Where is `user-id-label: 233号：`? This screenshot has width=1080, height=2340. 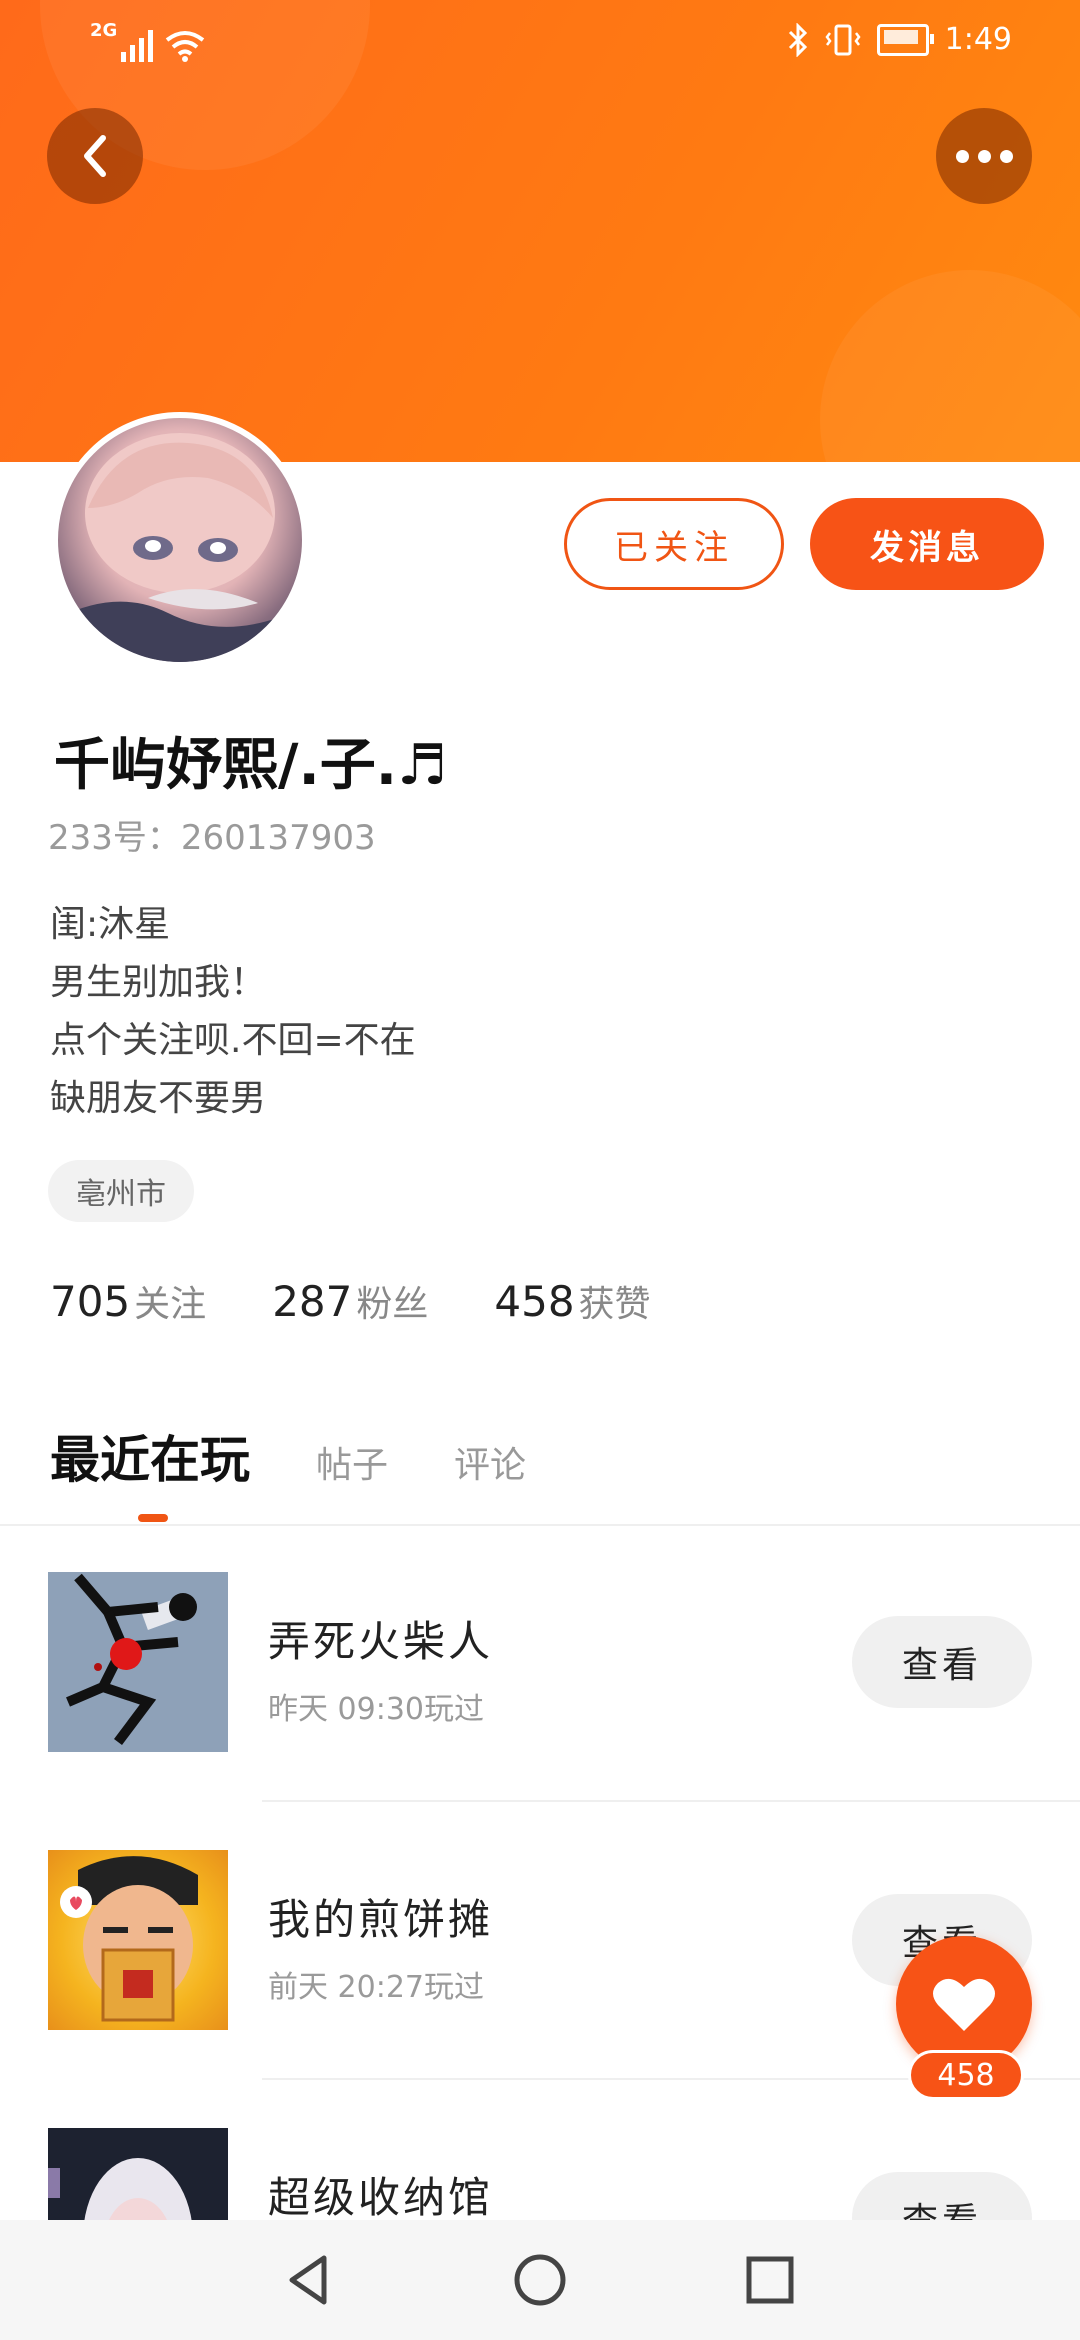
user-id-label: 233号： is located at coordinates (114, 838).